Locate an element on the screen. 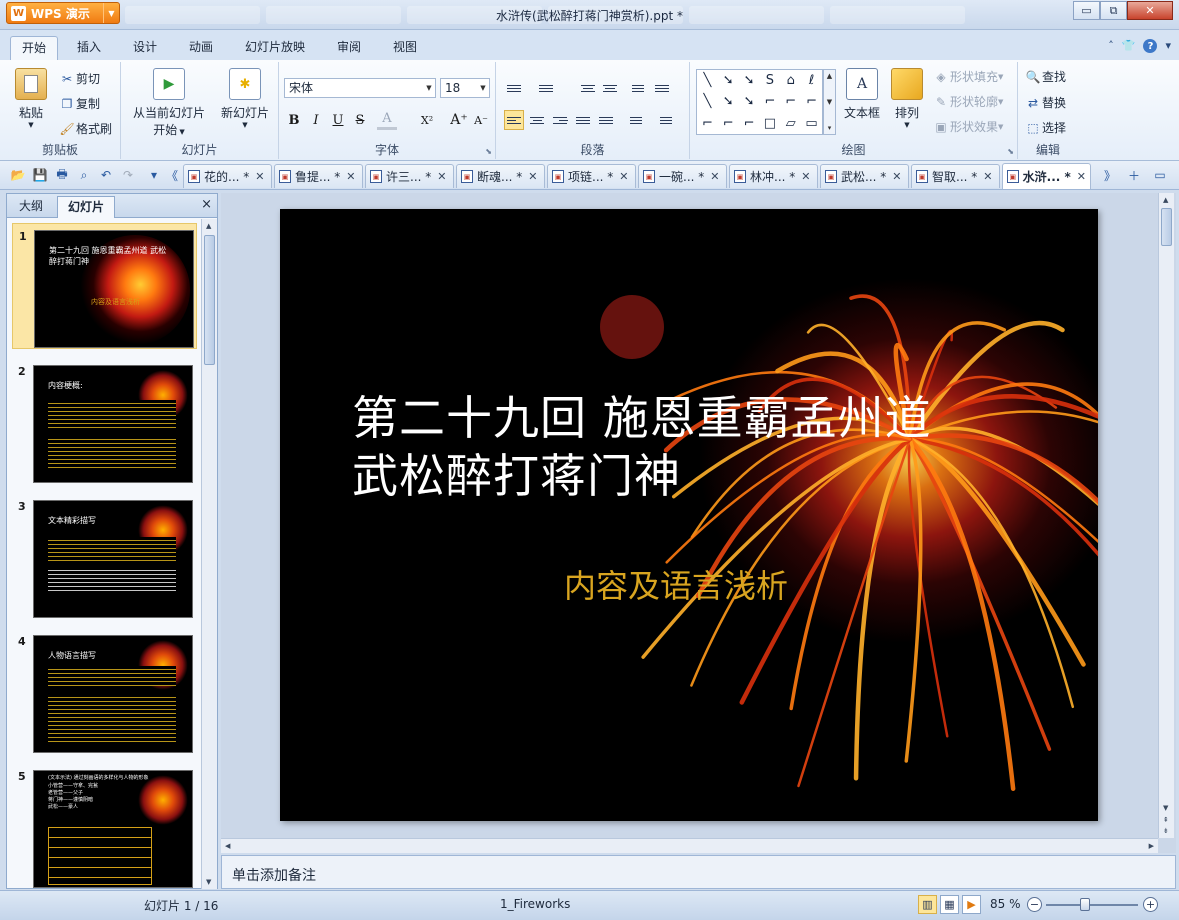 The width and height of the screenshot is (1179, 920). minimize-button: ▭ is located at coordinates (1086, 10).